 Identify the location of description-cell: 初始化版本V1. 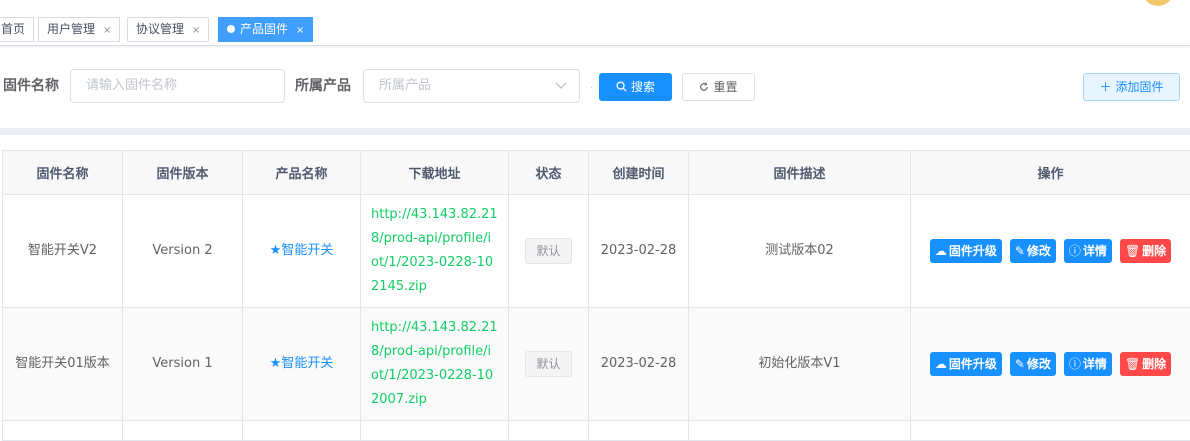
(800, 364).